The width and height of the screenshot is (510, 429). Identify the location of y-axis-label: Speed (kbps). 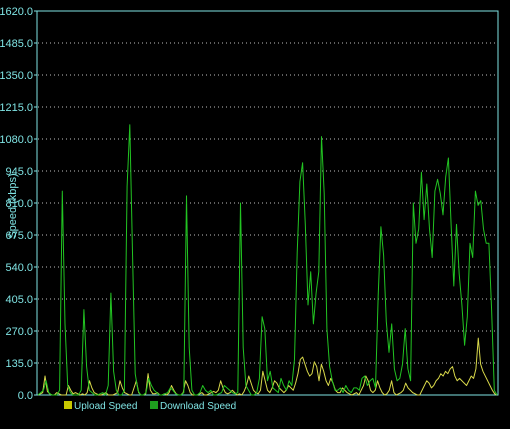
(13, 205).